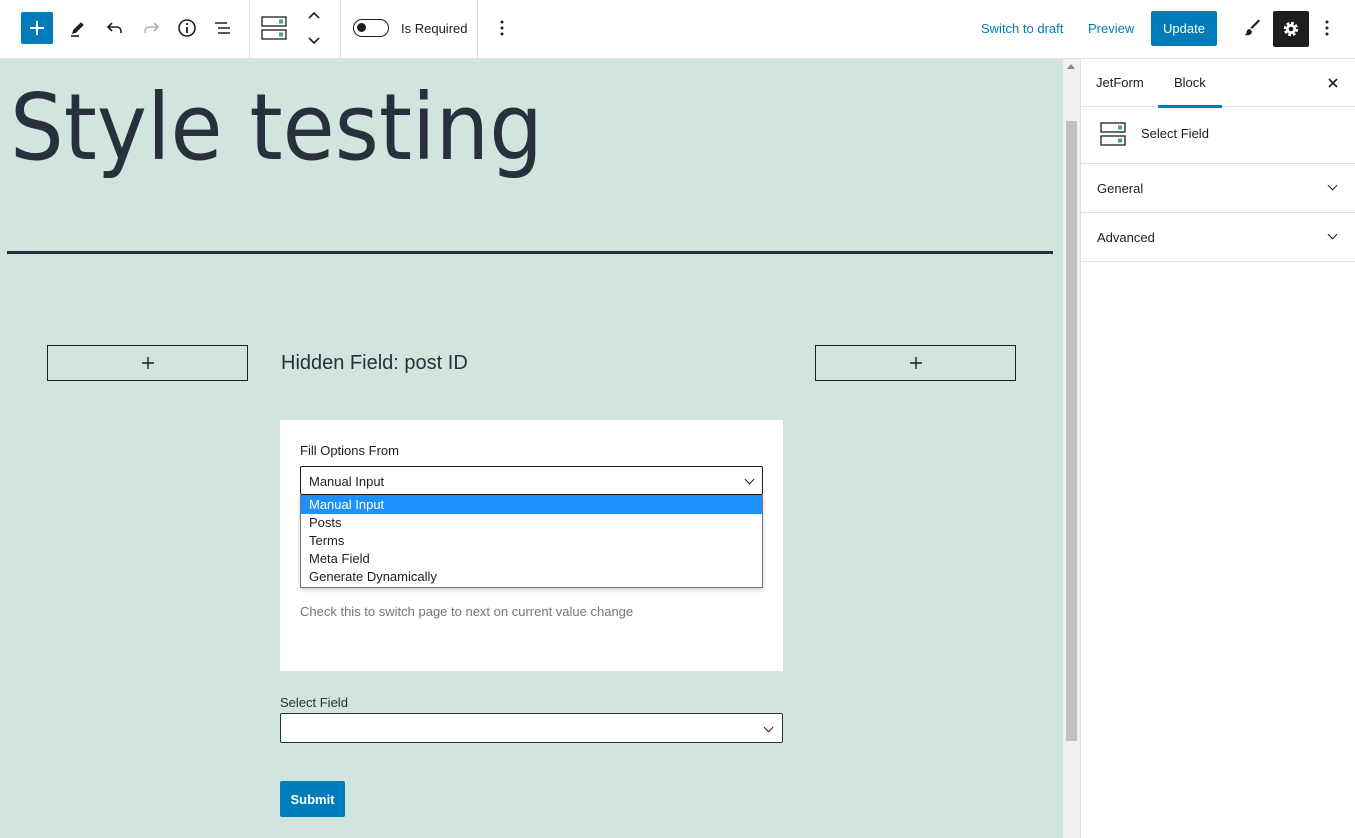 The width and height of the screenshot is (1355, 838). What do you see at coordinates (349, 450) in the screenshot?
I see `fill-options-label: Fill Options From` at bounding box center [349, 450].